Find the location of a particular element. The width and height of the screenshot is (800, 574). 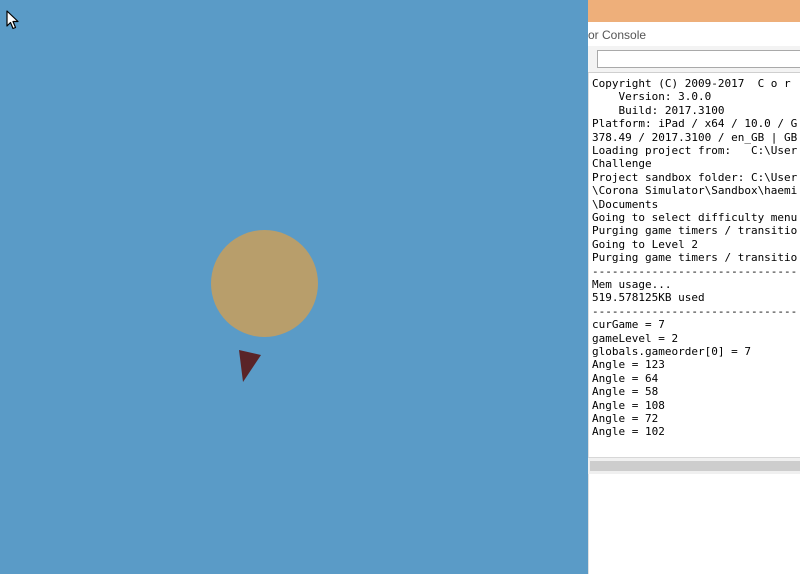

console-toolbar is located at coordinates (694, 59).